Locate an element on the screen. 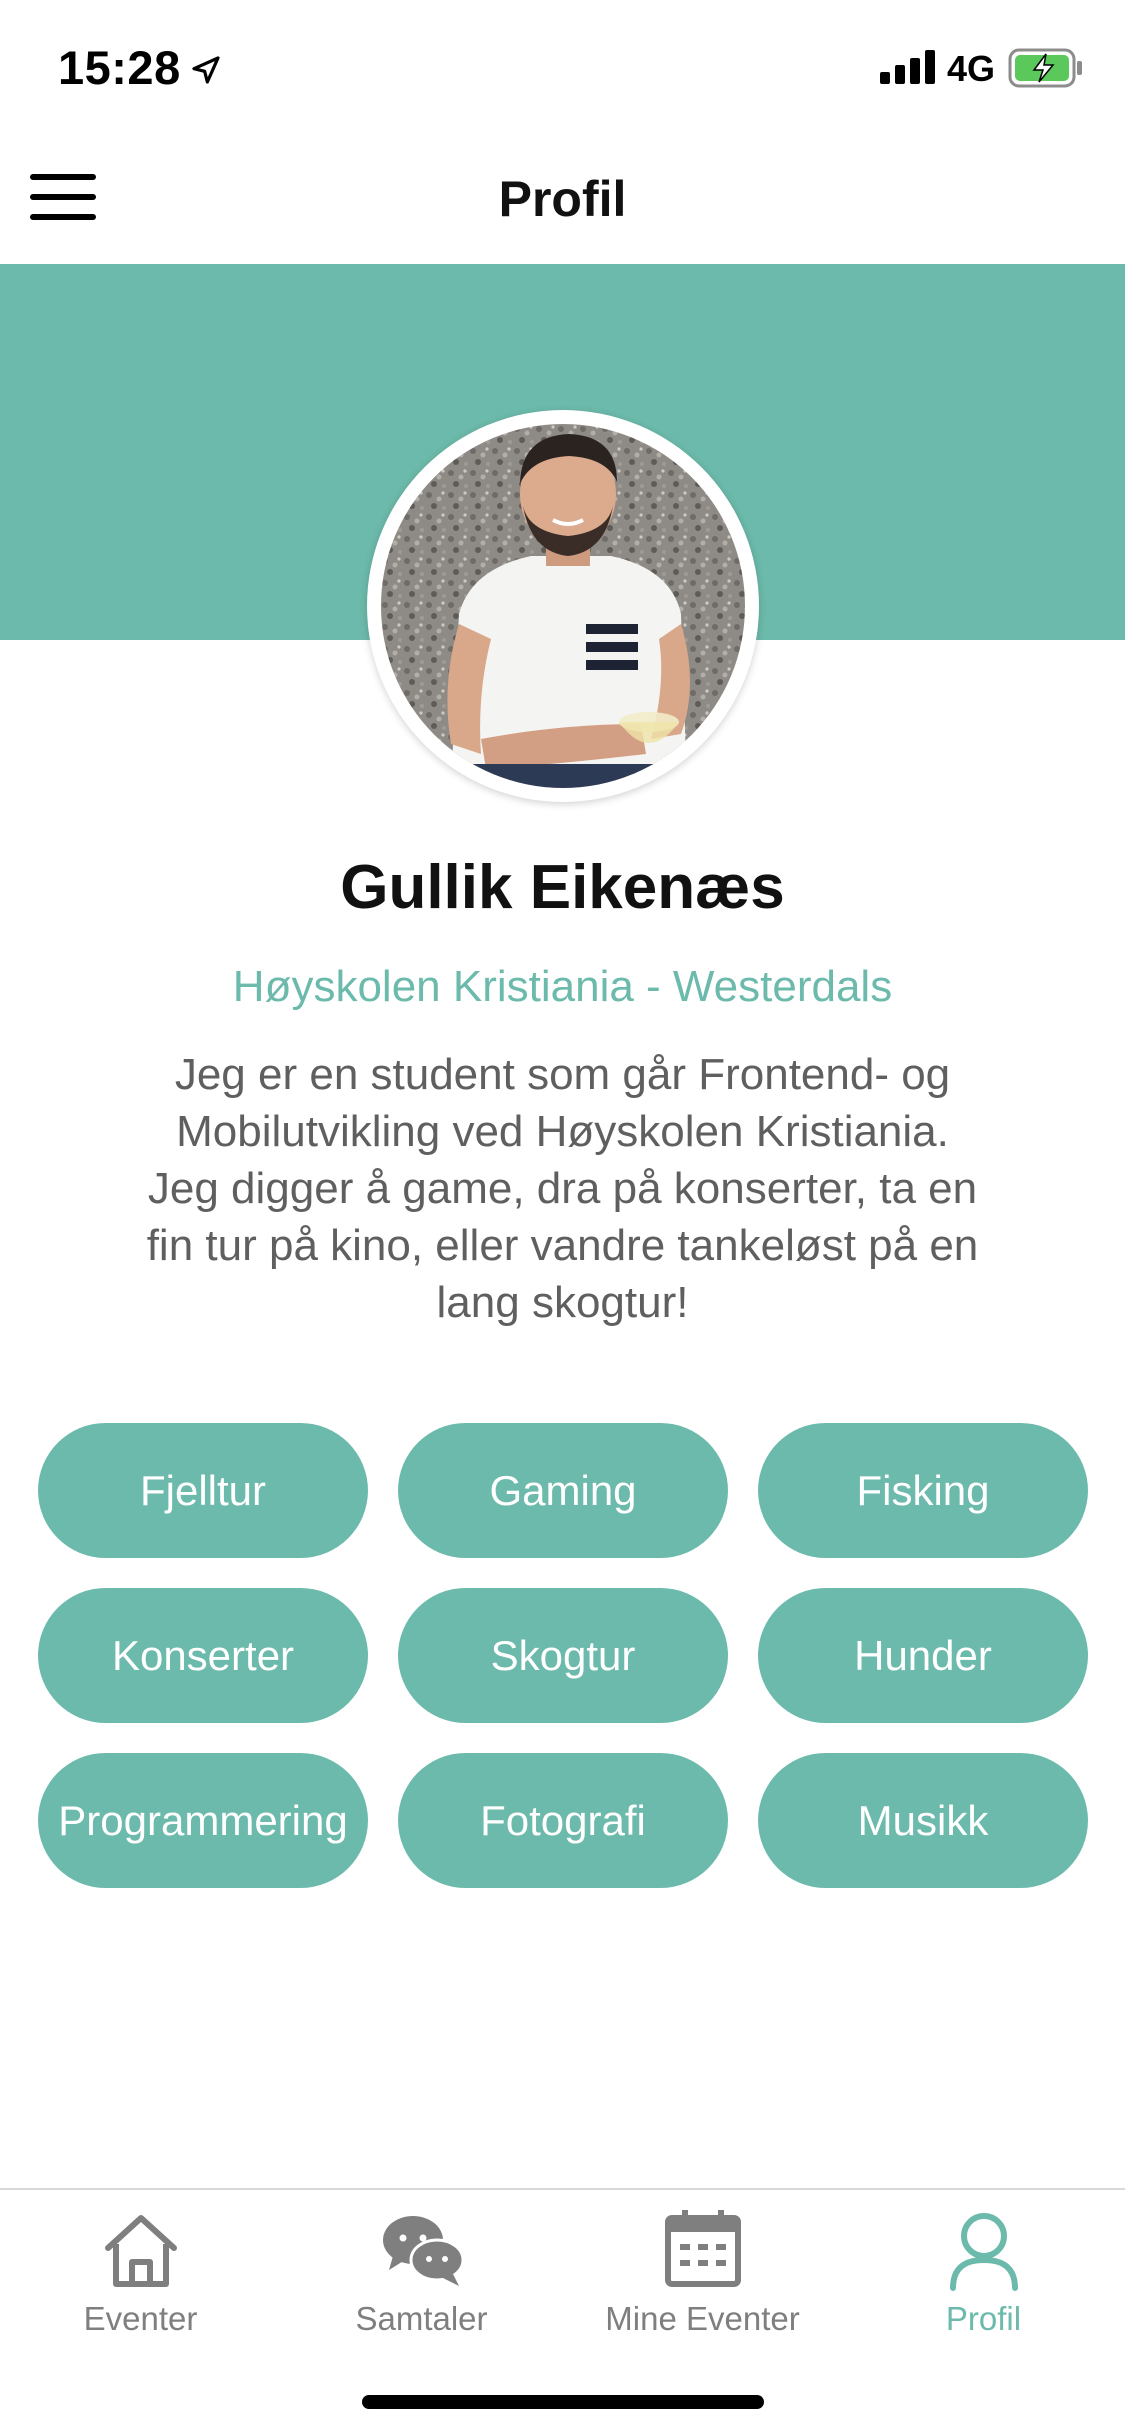 This screenshot has width=1125, height=2436. profile-name: Gullik Eikenæs is located at coordinates (562, 887).